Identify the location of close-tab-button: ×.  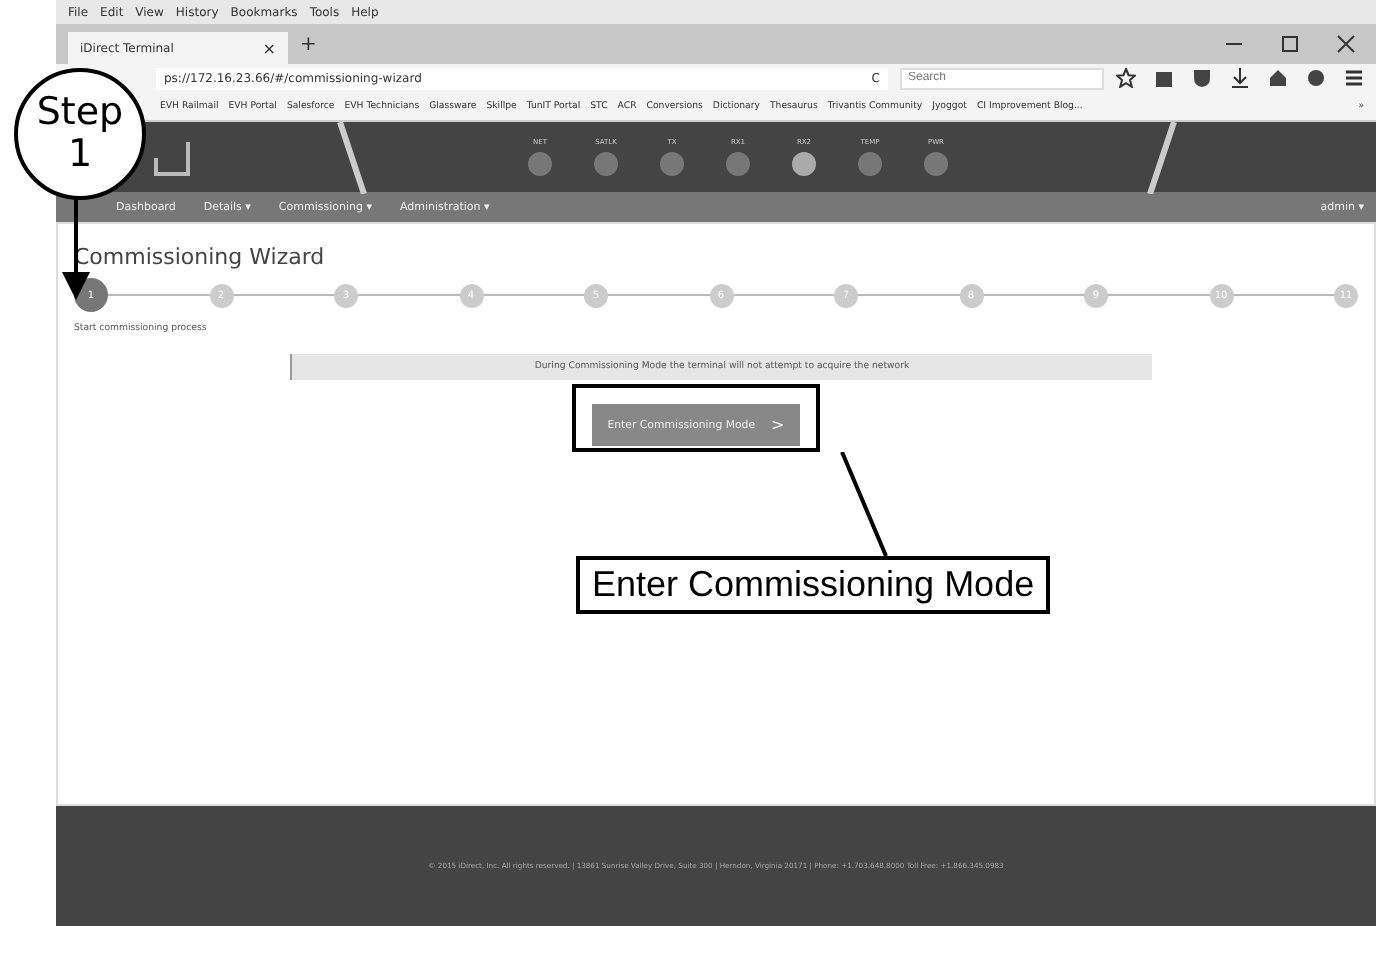
(269, 48).